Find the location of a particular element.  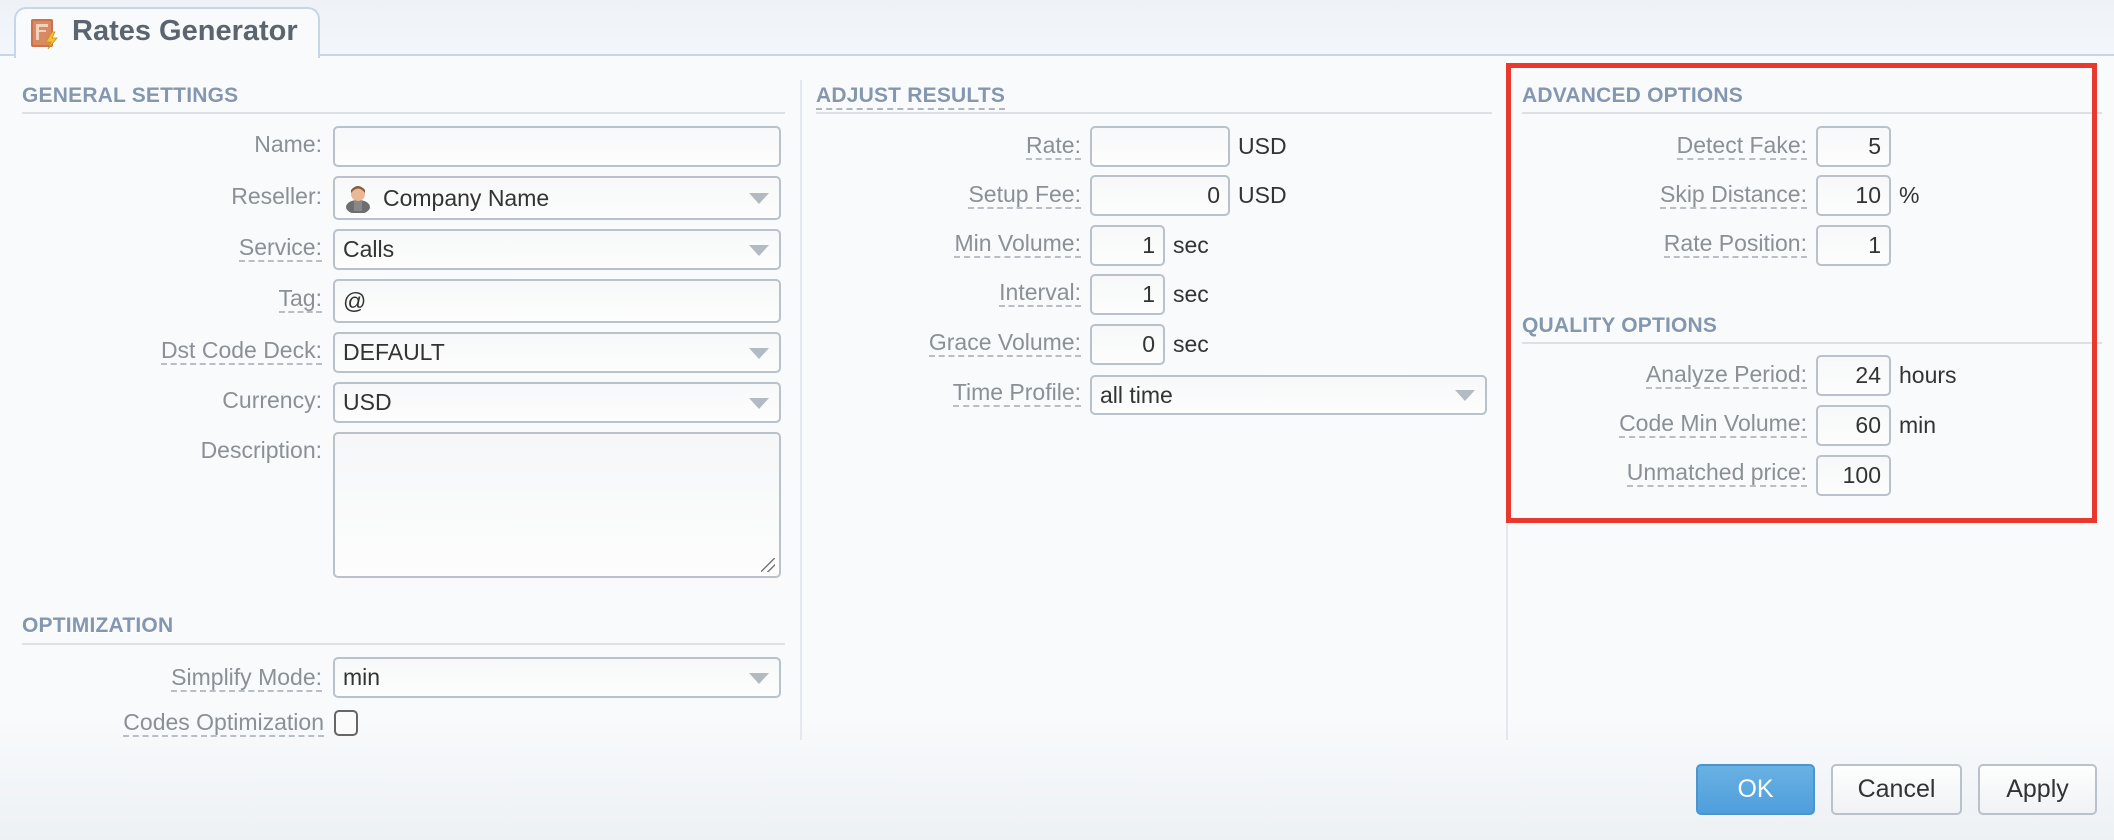

min-volume-input: 1 is located at coordinates (1127, 245).